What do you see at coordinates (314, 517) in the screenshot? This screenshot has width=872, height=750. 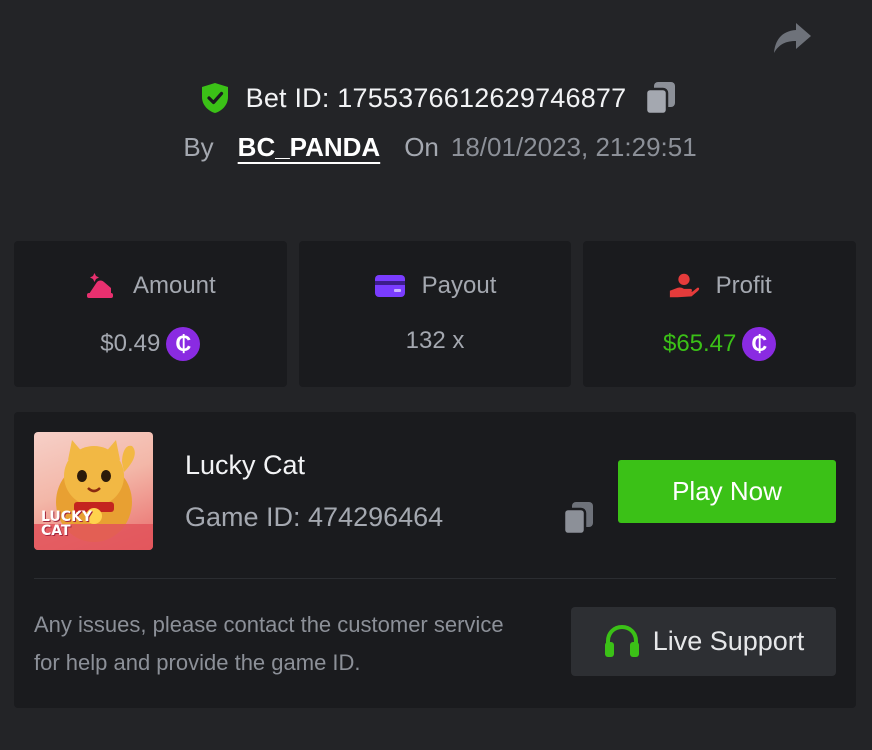 I see `game-id: Game ID: 474296464` at bounding box center [314, 517].